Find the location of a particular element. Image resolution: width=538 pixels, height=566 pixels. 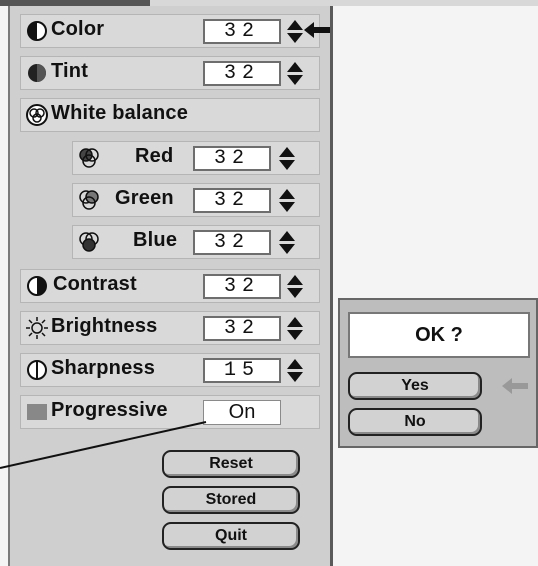

color-label: Color is located at coordinates (78, 29).